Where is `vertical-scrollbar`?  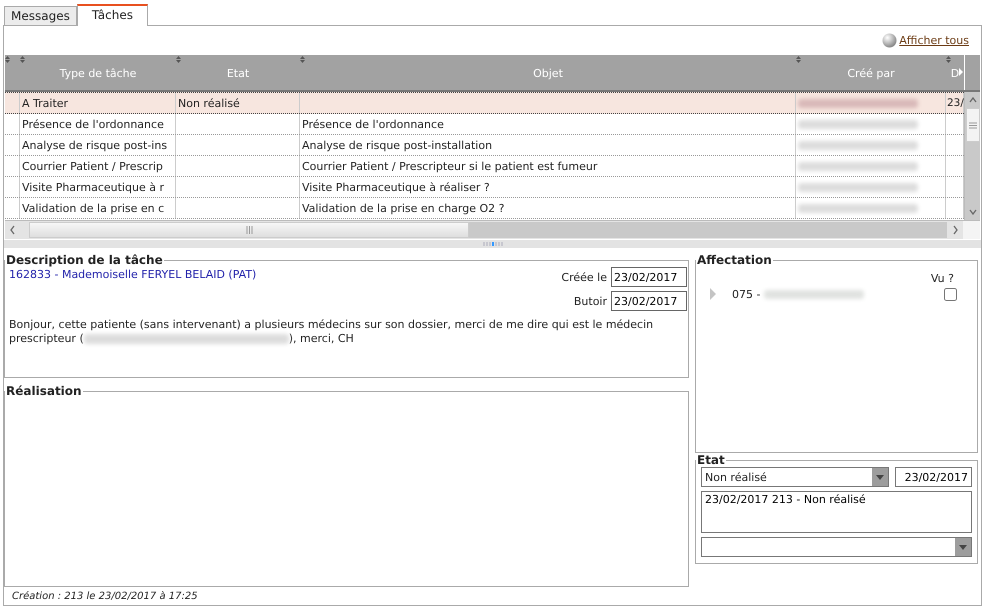
vertical-scrollbar is located at coordinates (972, 156).